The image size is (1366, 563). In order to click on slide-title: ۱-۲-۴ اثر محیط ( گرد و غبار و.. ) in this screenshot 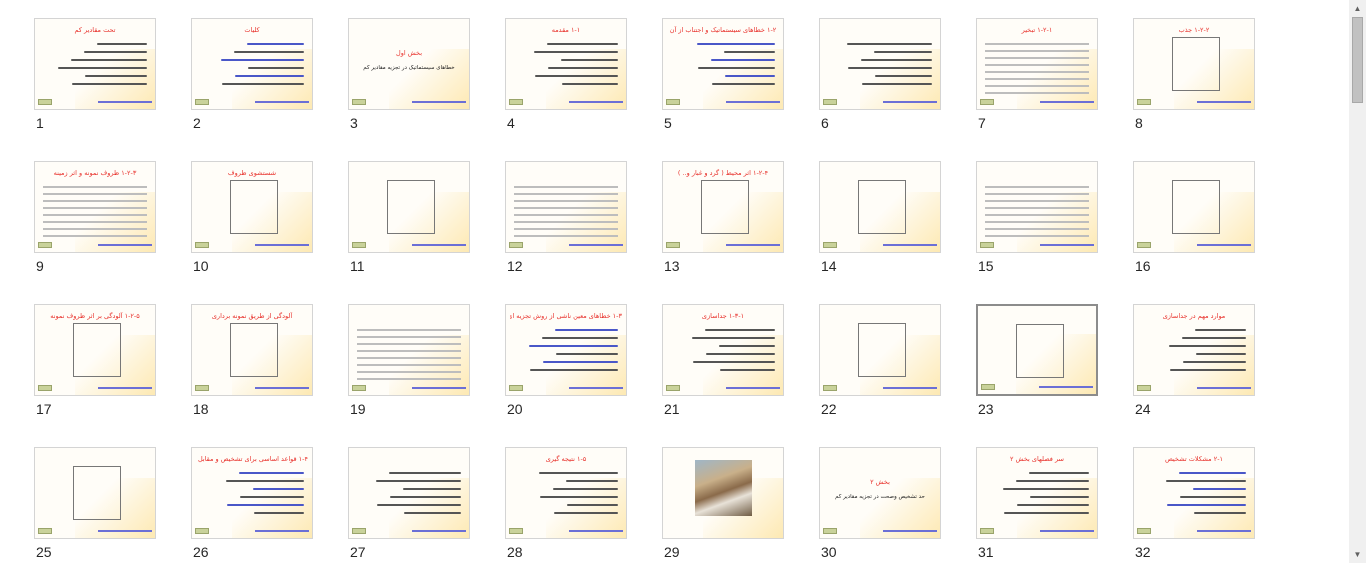, I will do `click(723, 173)`.